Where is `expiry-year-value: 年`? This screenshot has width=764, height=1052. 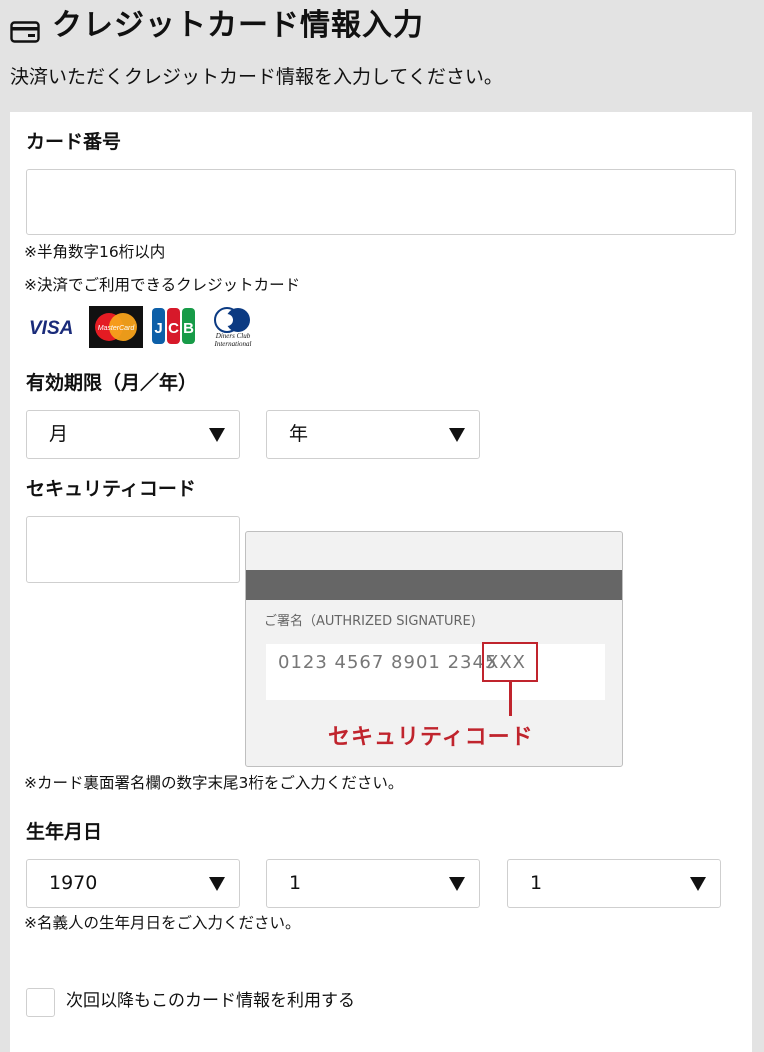
expiry-year-value: 年 is located at coordinates (299, 434).